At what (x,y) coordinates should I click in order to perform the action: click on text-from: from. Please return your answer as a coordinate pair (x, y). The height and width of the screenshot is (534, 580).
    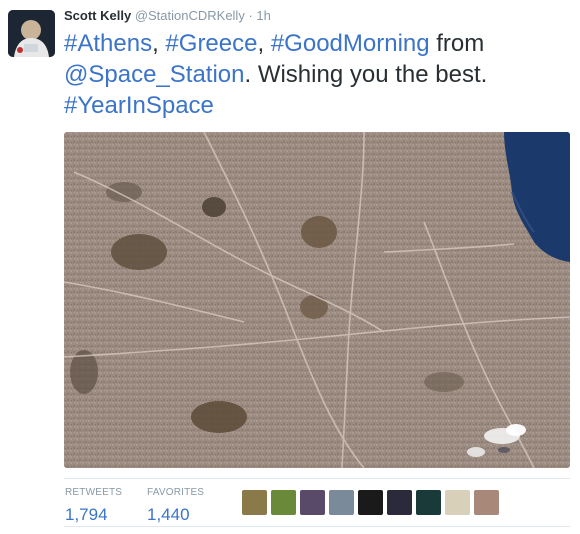
    Looking at the image, I should click on (457, 43).